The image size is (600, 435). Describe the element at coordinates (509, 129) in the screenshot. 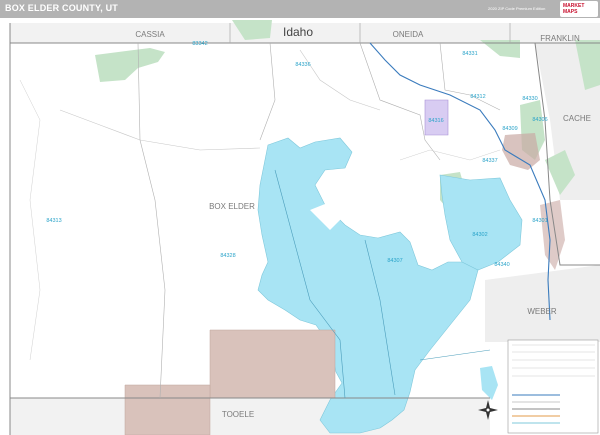

I see `zip-label-84309: 84309` at that location.